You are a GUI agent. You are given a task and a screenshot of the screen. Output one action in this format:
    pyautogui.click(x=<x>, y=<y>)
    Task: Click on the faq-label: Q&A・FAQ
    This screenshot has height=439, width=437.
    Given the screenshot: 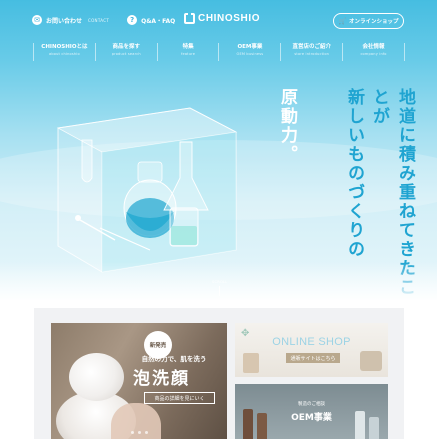 What is the action you would take?
    pyautogui.click(x=158, y=21)
    